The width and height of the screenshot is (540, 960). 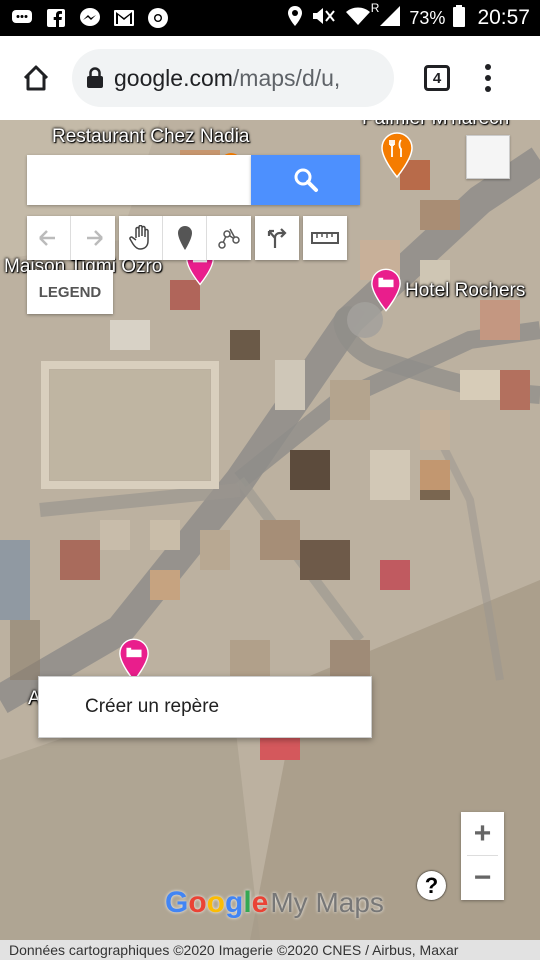 I want to click on zoom-control: + −, so click(x=482, y=856).